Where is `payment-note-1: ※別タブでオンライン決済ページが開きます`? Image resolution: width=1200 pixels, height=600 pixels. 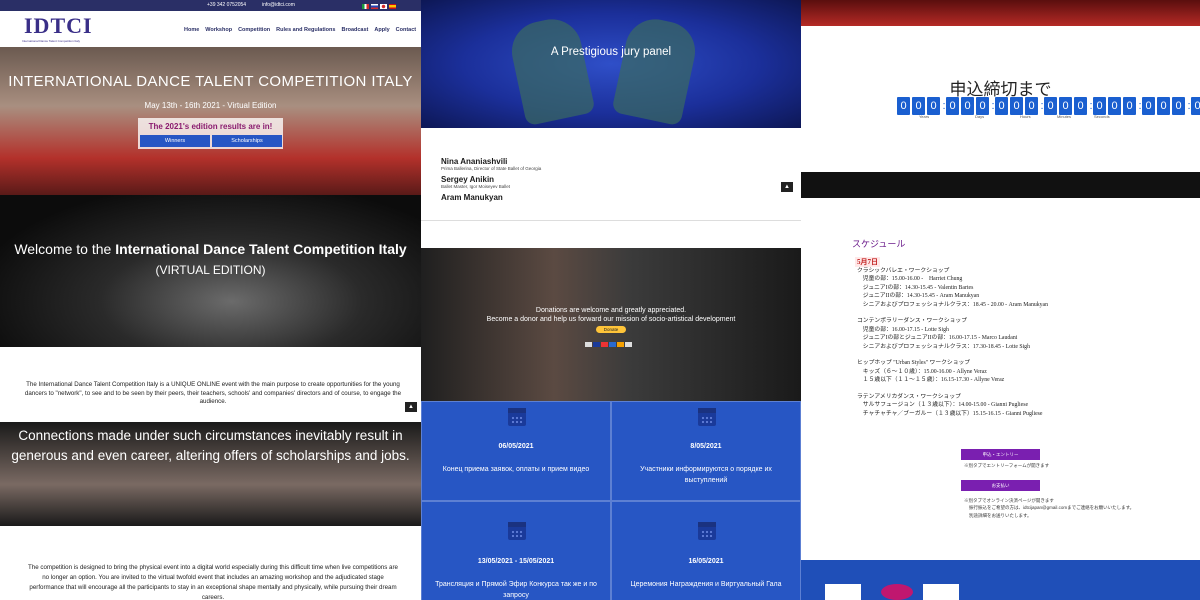
payment-note-1: ※別タブでオンライン決済ページが開きます is located at coordinates (1009, 500).